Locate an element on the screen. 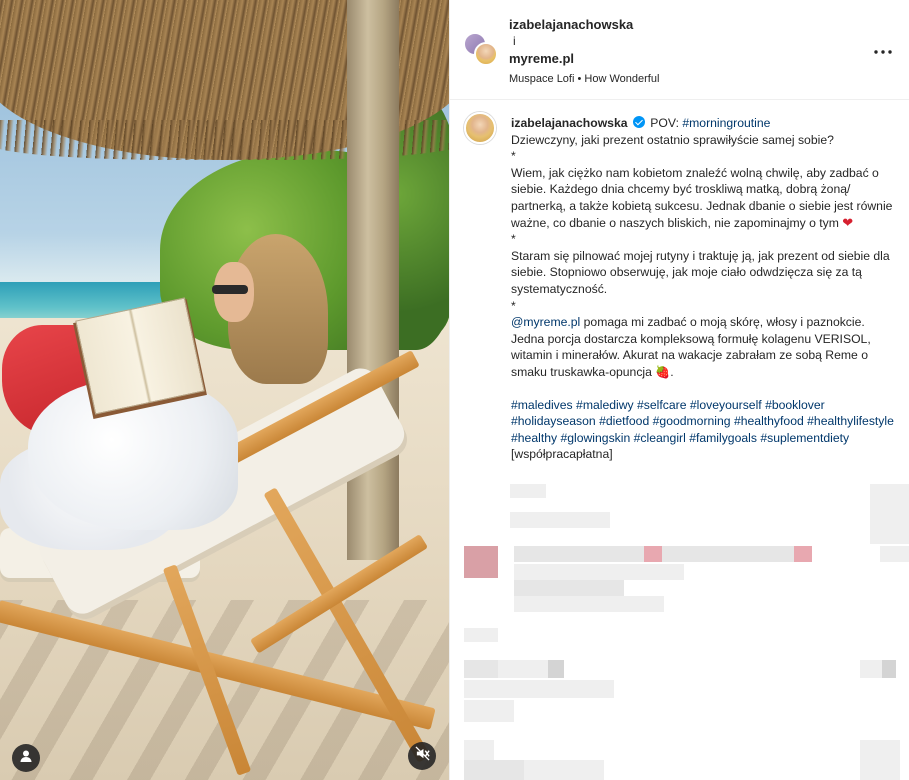 The image size is (909, 780). audio-track-link: Muspace Lofi • How Wonderful is located at coordinates (584, 79).